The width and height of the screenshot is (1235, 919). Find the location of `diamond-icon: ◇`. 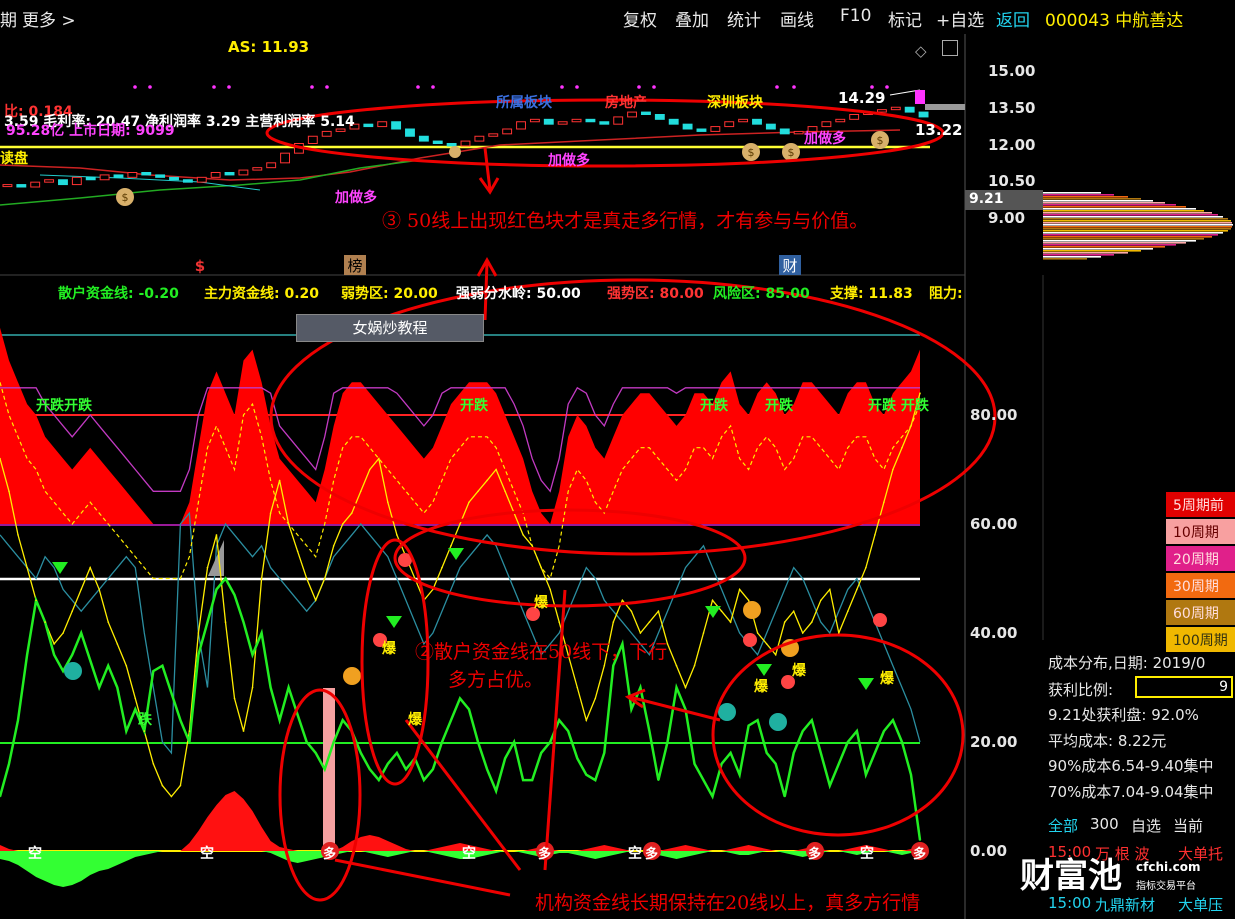

diamond-icon: ◇ is located at coordinates (921, 51).